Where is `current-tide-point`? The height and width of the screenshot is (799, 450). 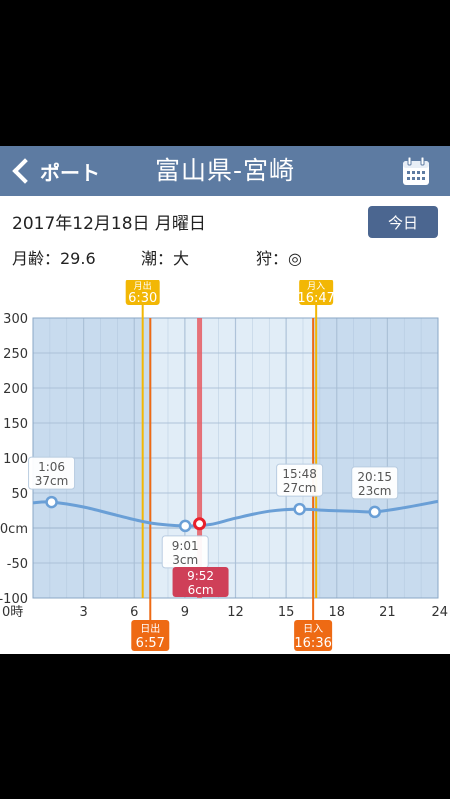 current-tide-point is located at coordinates (200, 524).